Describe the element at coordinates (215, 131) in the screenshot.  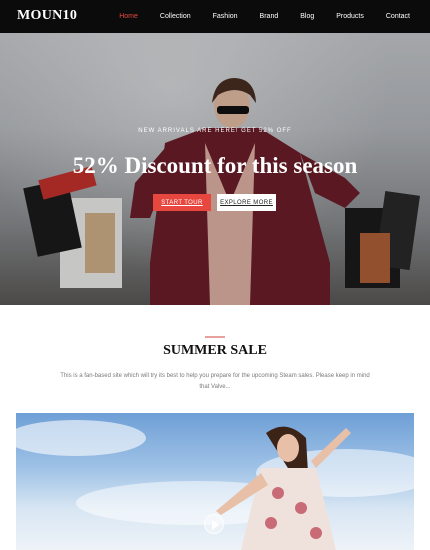
I see `hero-kicker: NEW ARRIVALS ARE HERE! GET 52% OFF` at that location.